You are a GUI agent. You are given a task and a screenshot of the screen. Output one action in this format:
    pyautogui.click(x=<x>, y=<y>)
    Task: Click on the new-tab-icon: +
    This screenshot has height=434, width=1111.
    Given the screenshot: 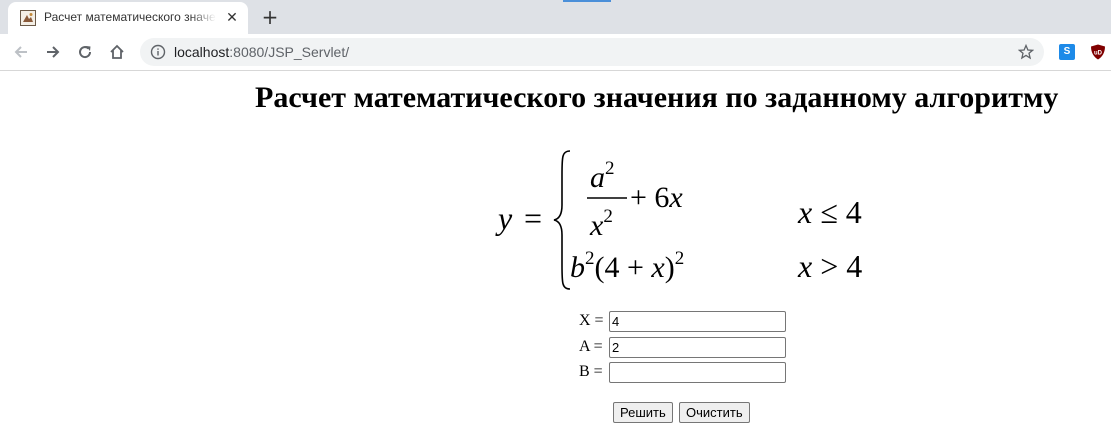 What is the action you would take?
    pyautogui.click(x=270, y=17)
    